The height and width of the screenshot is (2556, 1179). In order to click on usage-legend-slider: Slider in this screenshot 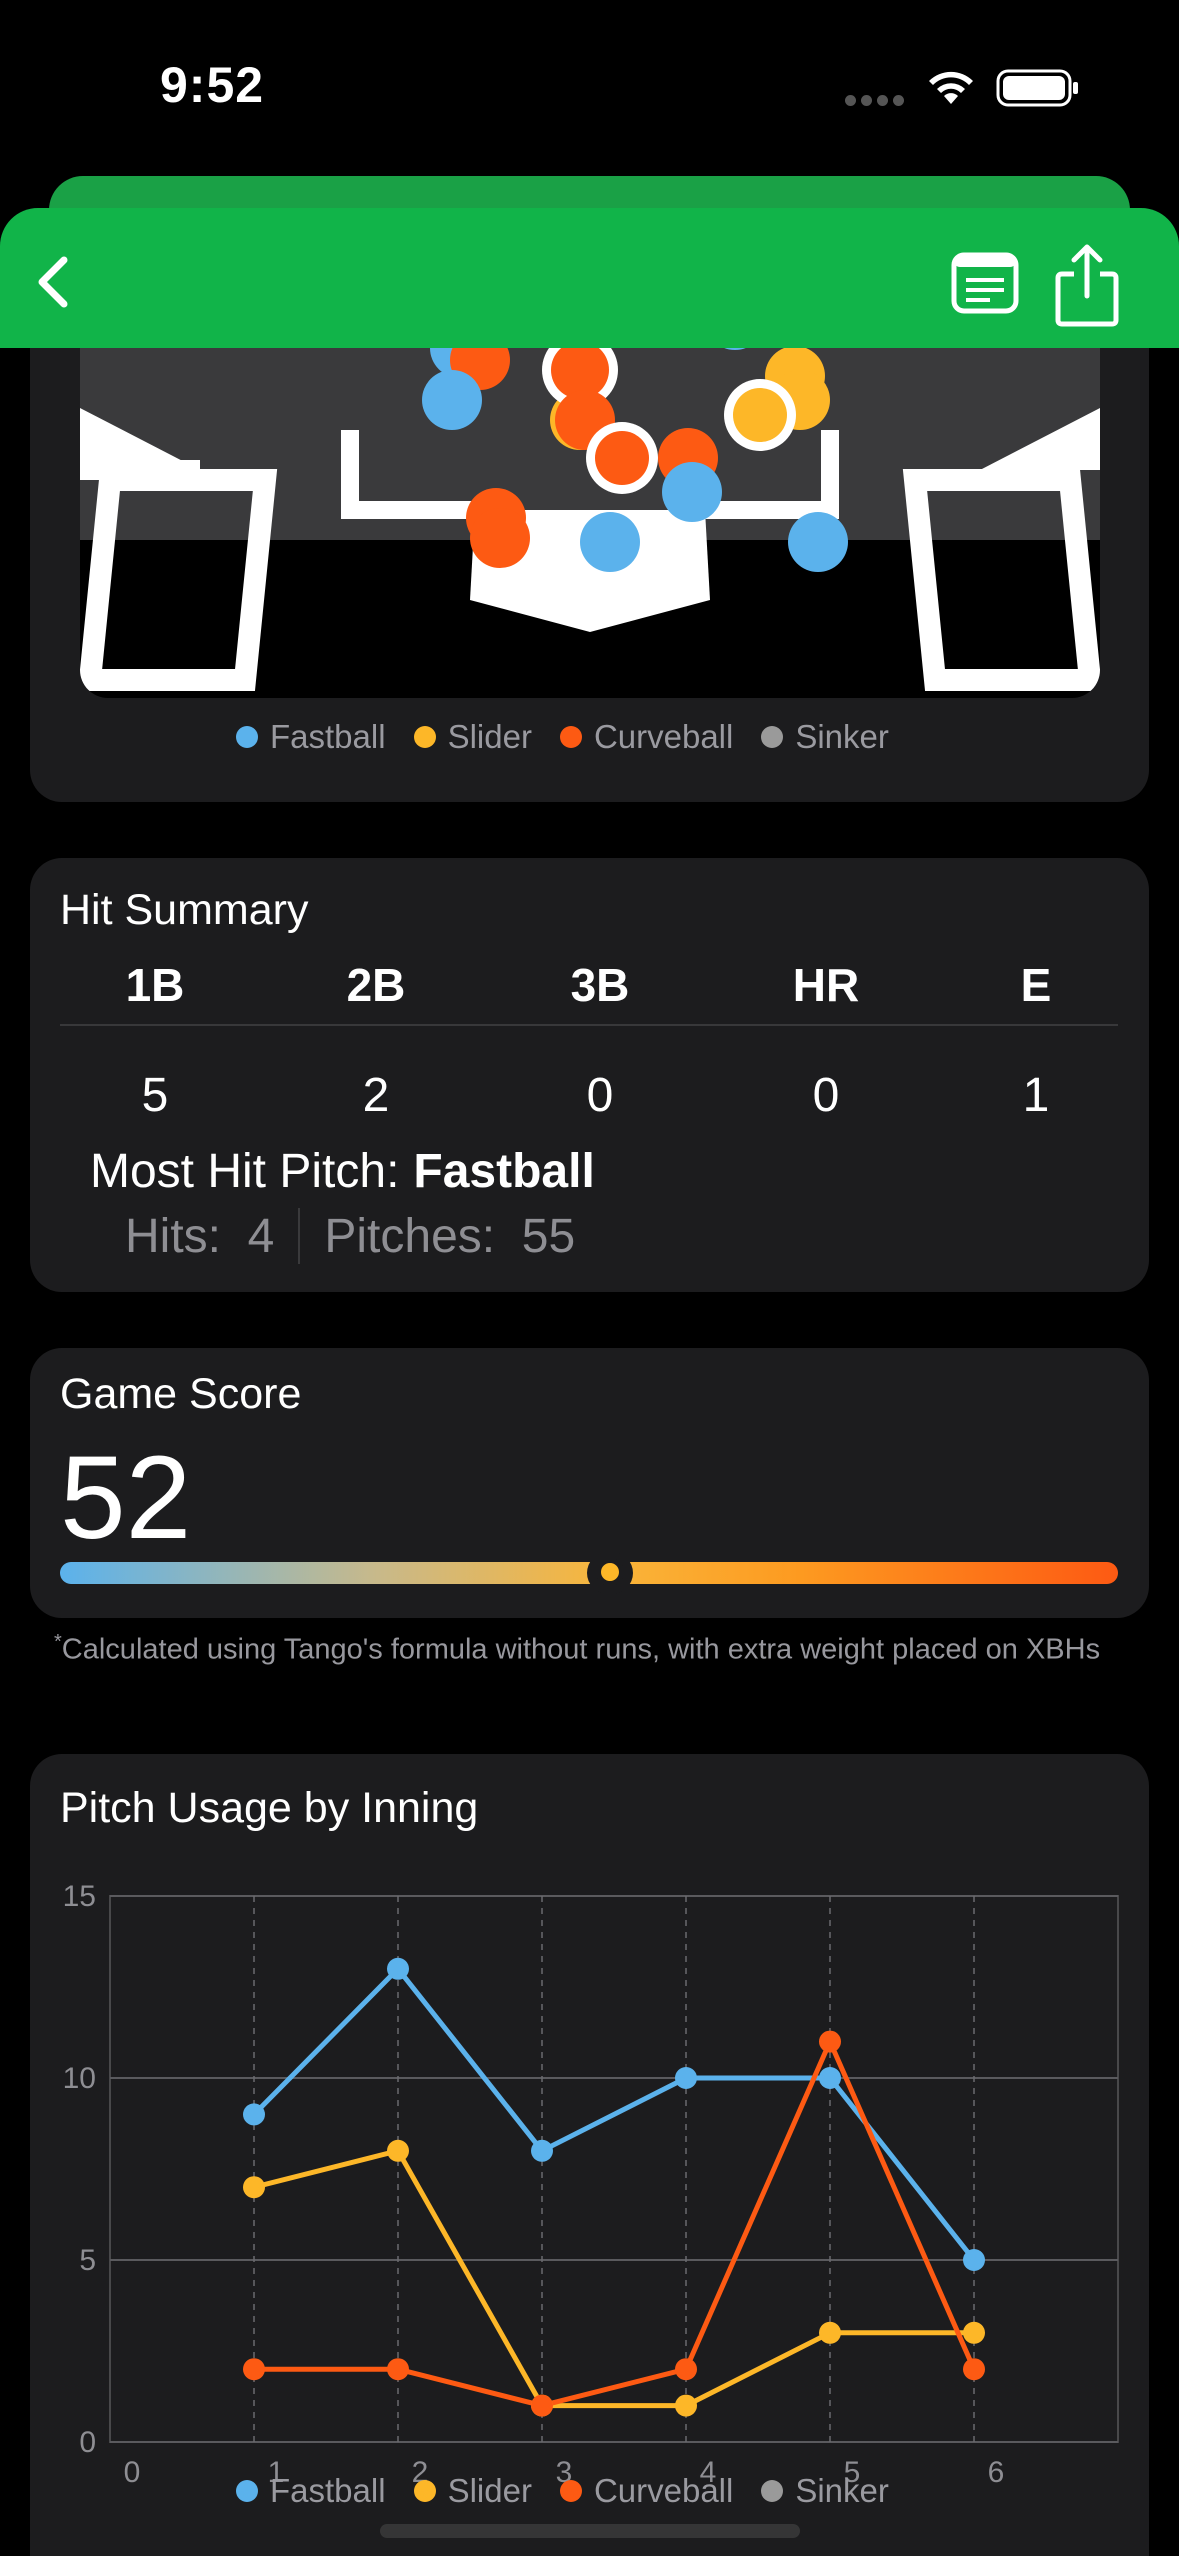, I will do `click(472, 2491)`.